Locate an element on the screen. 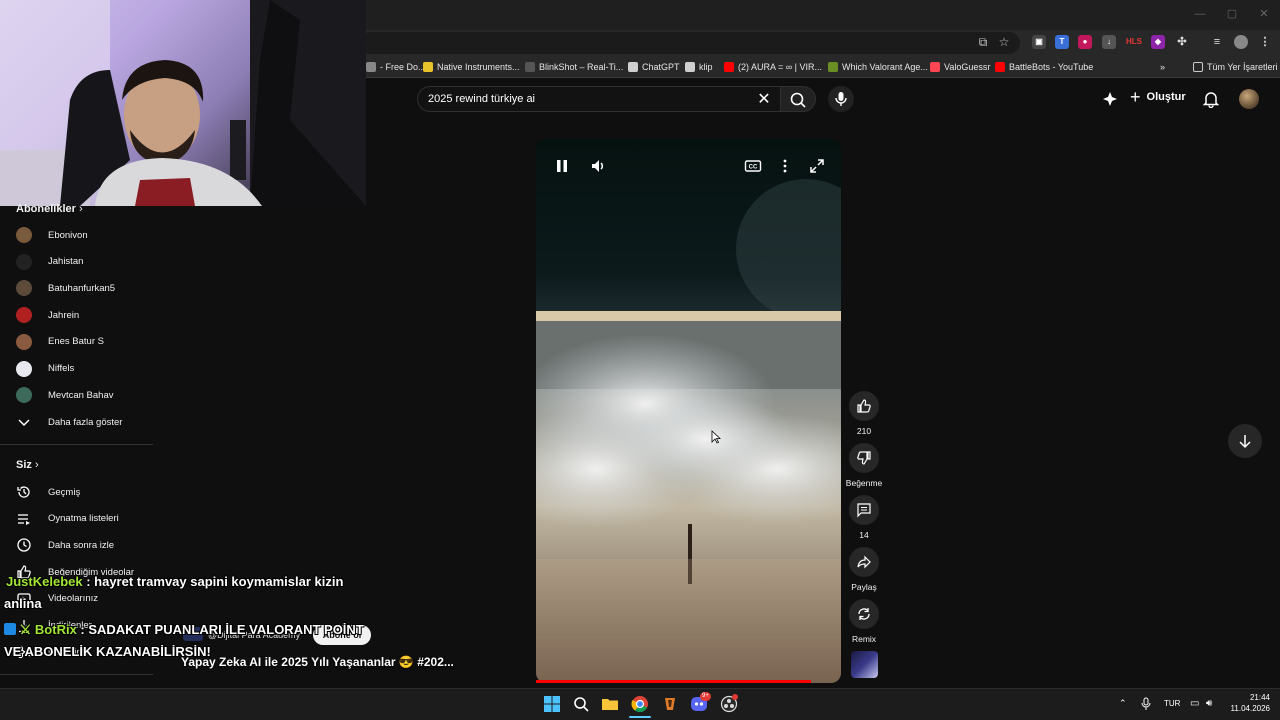 Image resolution: width=1280 pixels, height=720 pixels. more-bookmarks-button: » is located at coordinates (1162, 67).